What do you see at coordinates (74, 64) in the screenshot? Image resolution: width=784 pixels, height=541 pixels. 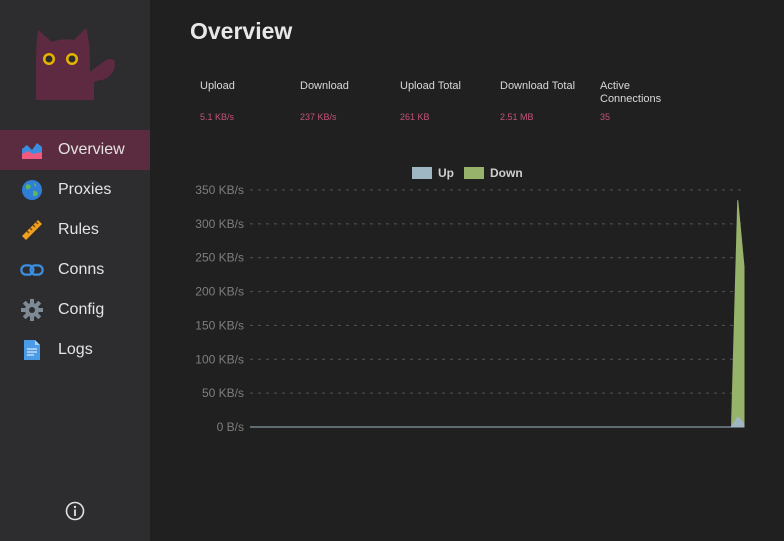 I see `cat-logo-icon` at bounding box center [74, 64].